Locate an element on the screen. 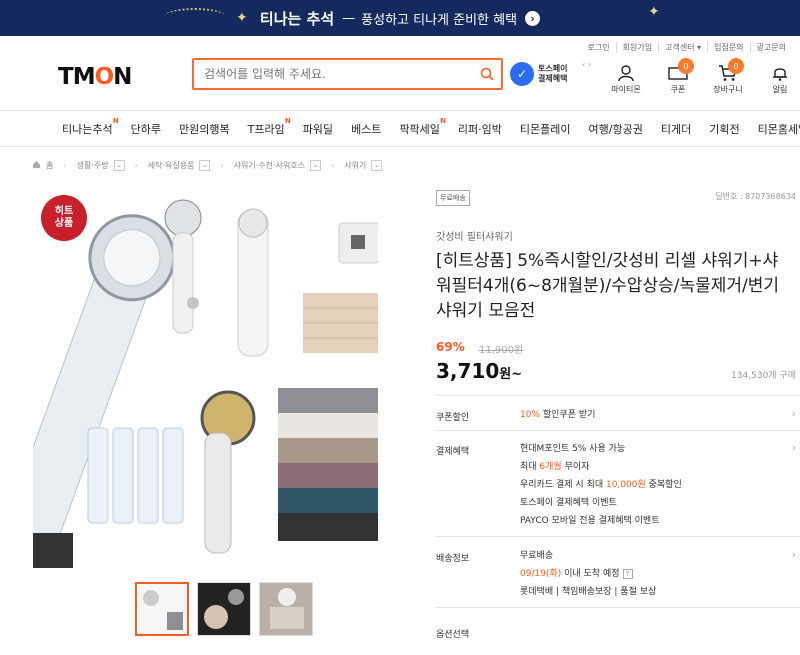 This screenshot has height=655, width=800. promo-banner: ✦ ✦ 티나는 추석 — 풍성하고 티나게 준비한 혜택 › is located at coordinates (400, 18).